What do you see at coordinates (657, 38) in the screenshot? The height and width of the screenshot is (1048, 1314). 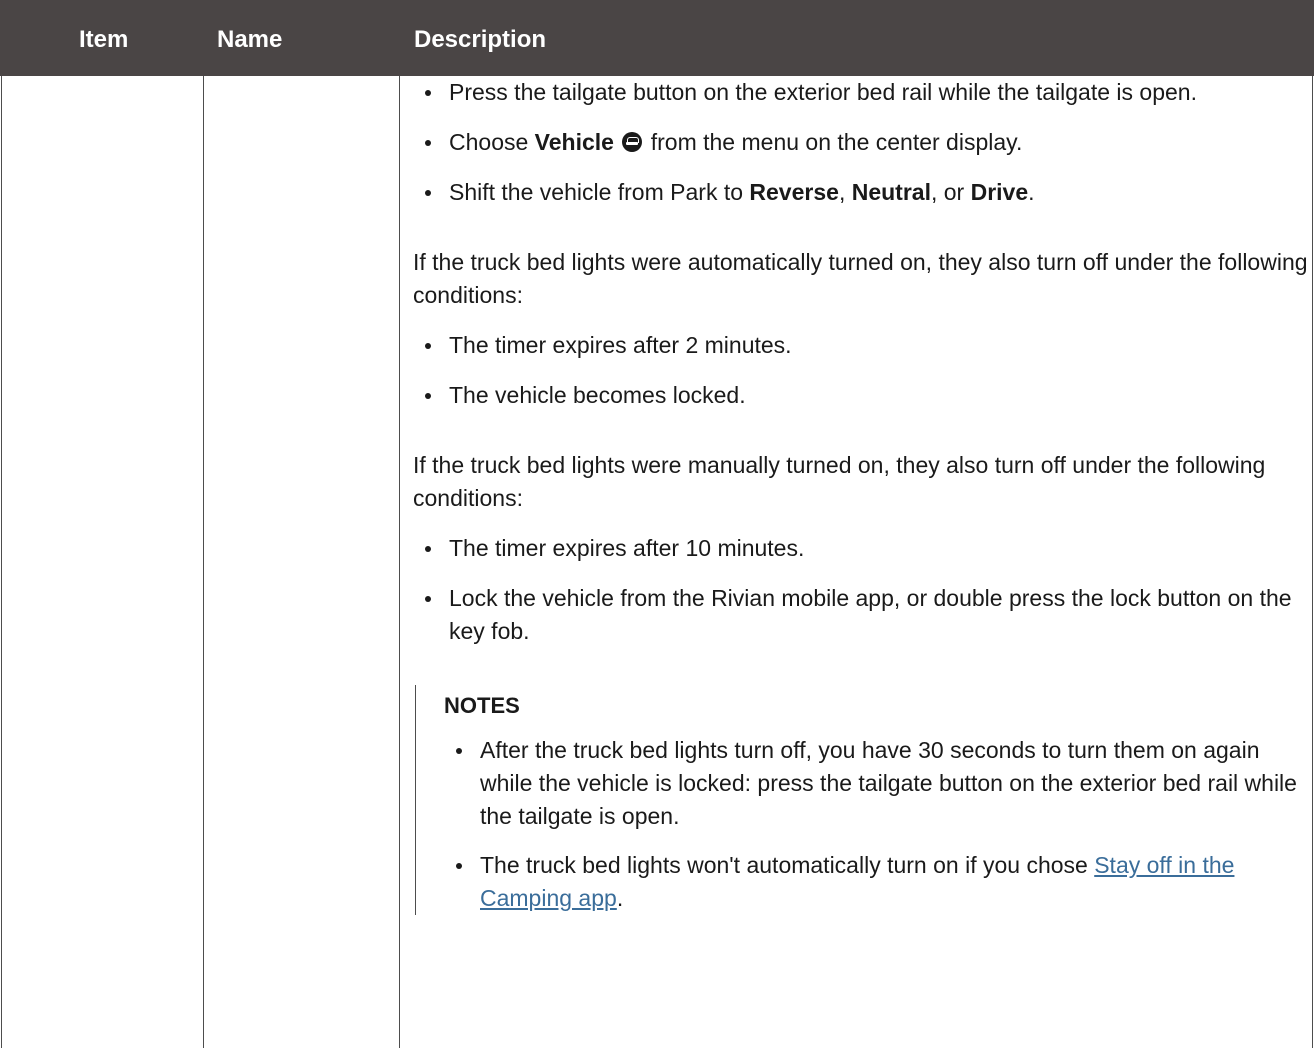 I see `table-header: Item Name Description` at bounding box center [657, 38].